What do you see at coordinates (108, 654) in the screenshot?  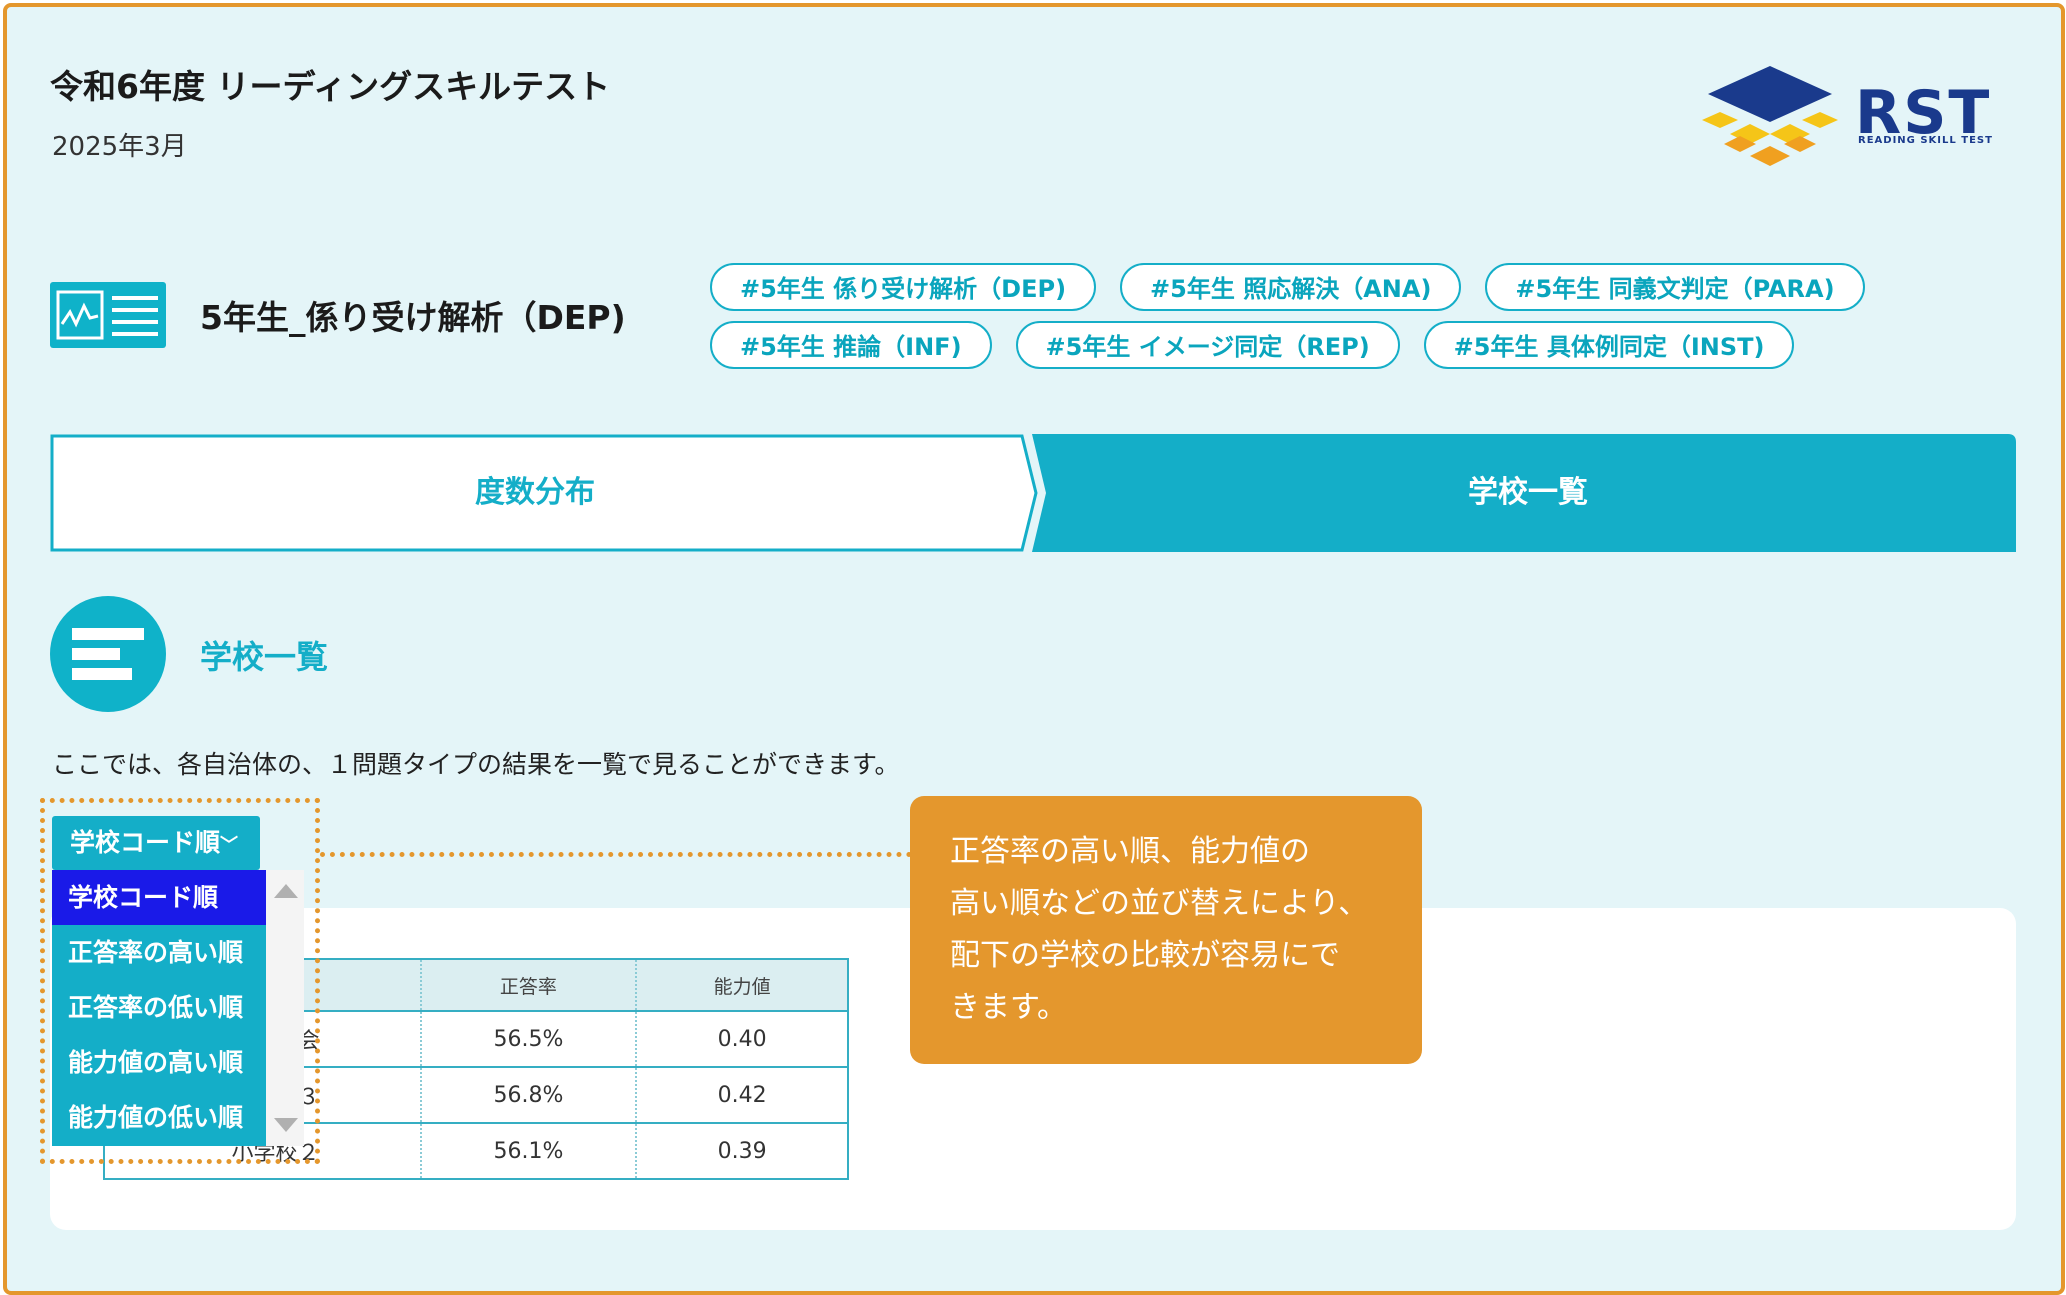 I see `list-icon` at bounding box center [108, 654].